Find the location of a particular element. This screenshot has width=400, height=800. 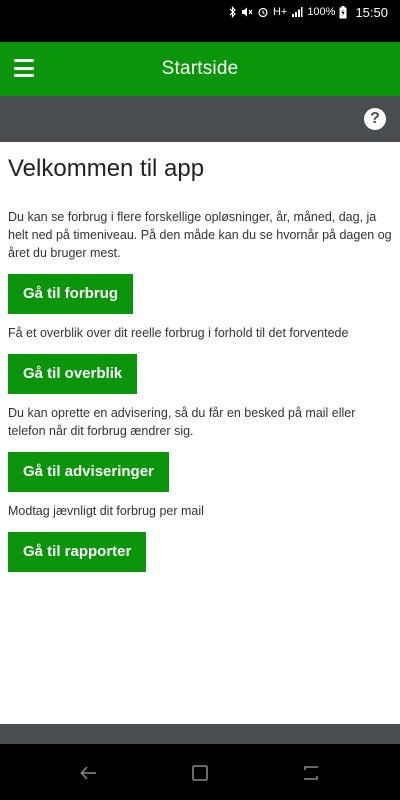

goto-rapporter-button: Gå til rapporter is located at coordinates (77, 552).